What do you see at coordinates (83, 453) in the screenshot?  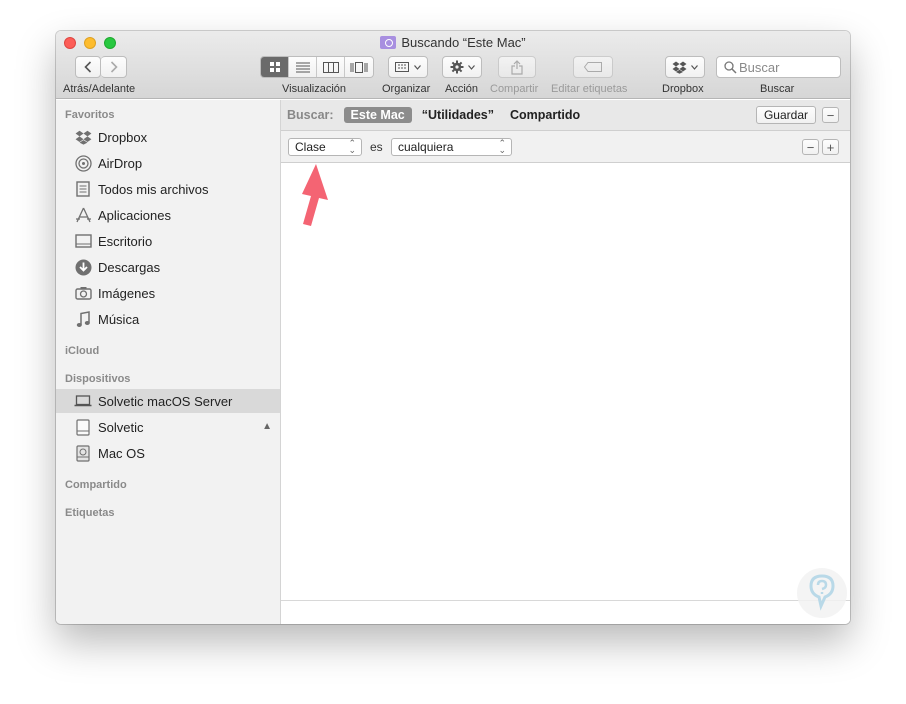 I see `internal-disk-icon` at bounding box center [83, 453].